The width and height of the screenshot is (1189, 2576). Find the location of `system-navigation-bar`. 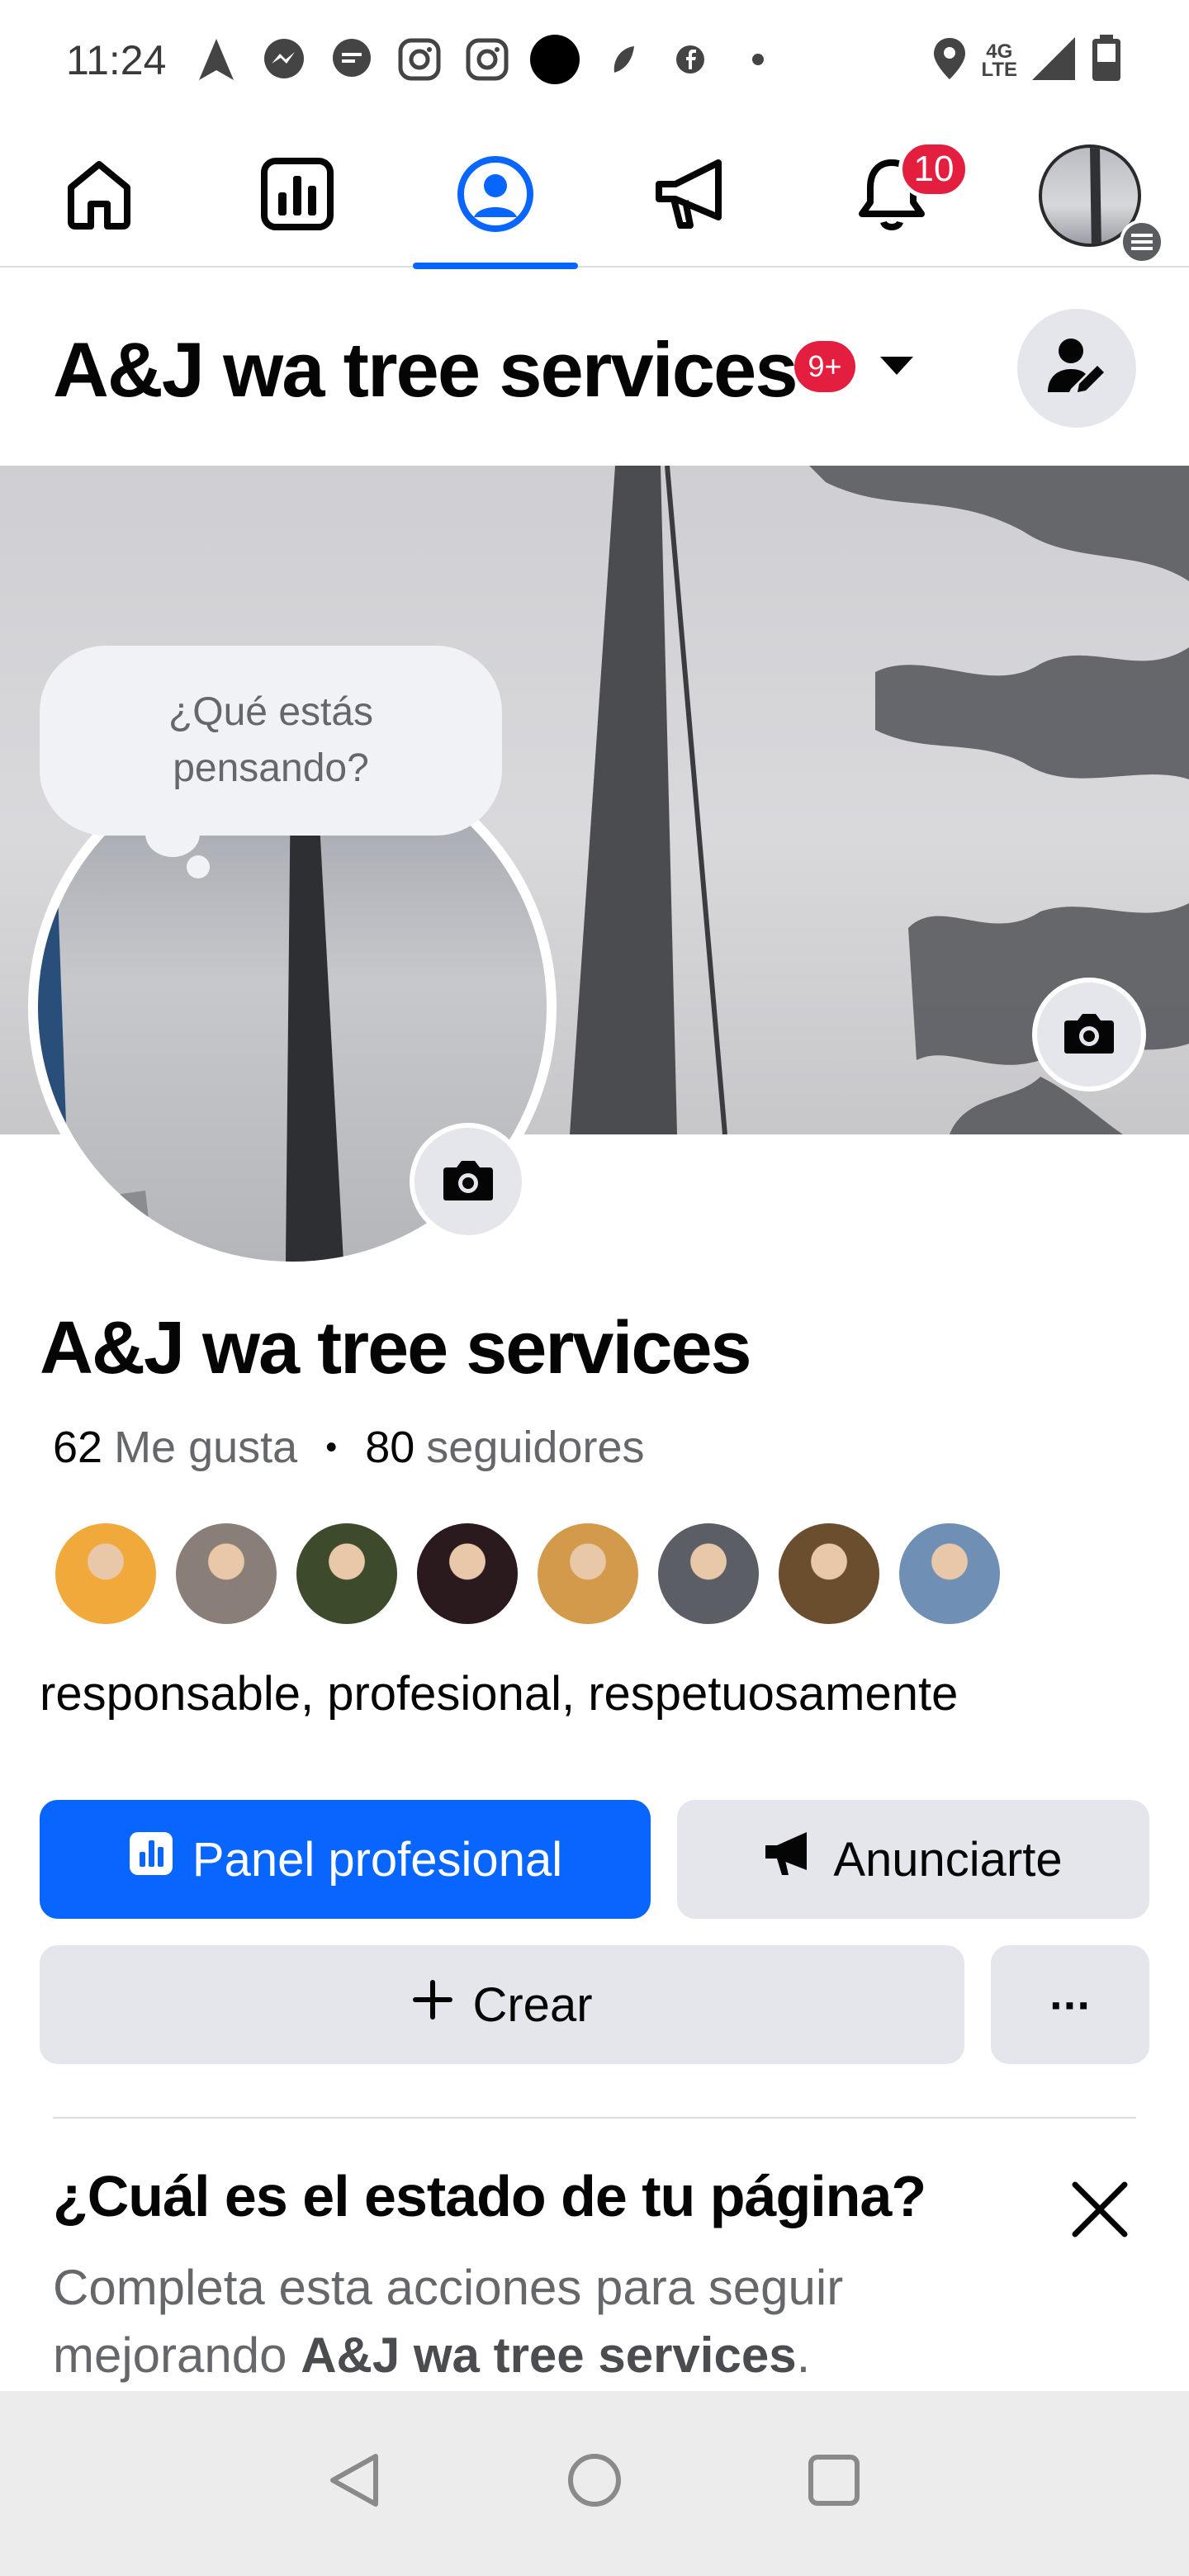

system-navigation-bar is located at coordinates (594, 2483).